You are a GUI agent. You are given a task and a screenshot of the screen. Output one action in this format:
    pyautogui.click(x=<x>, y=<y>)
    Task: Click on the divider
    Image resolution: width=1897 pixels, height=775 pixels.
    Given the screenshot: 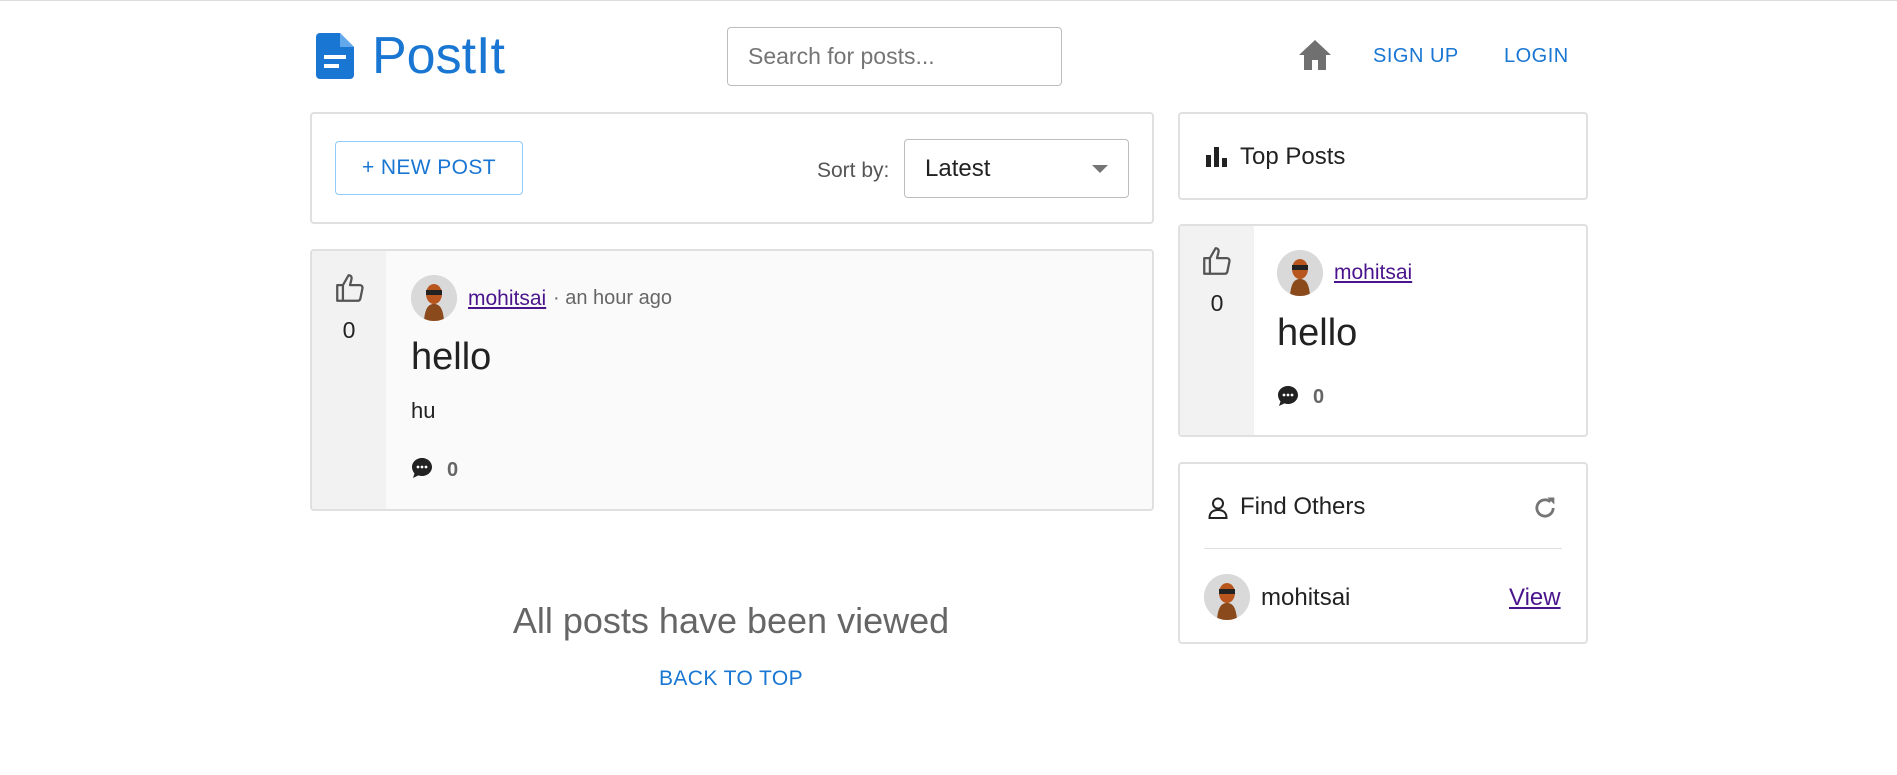 What is the action you would take?
    pyautogui.click(x=1383, y=548)
    